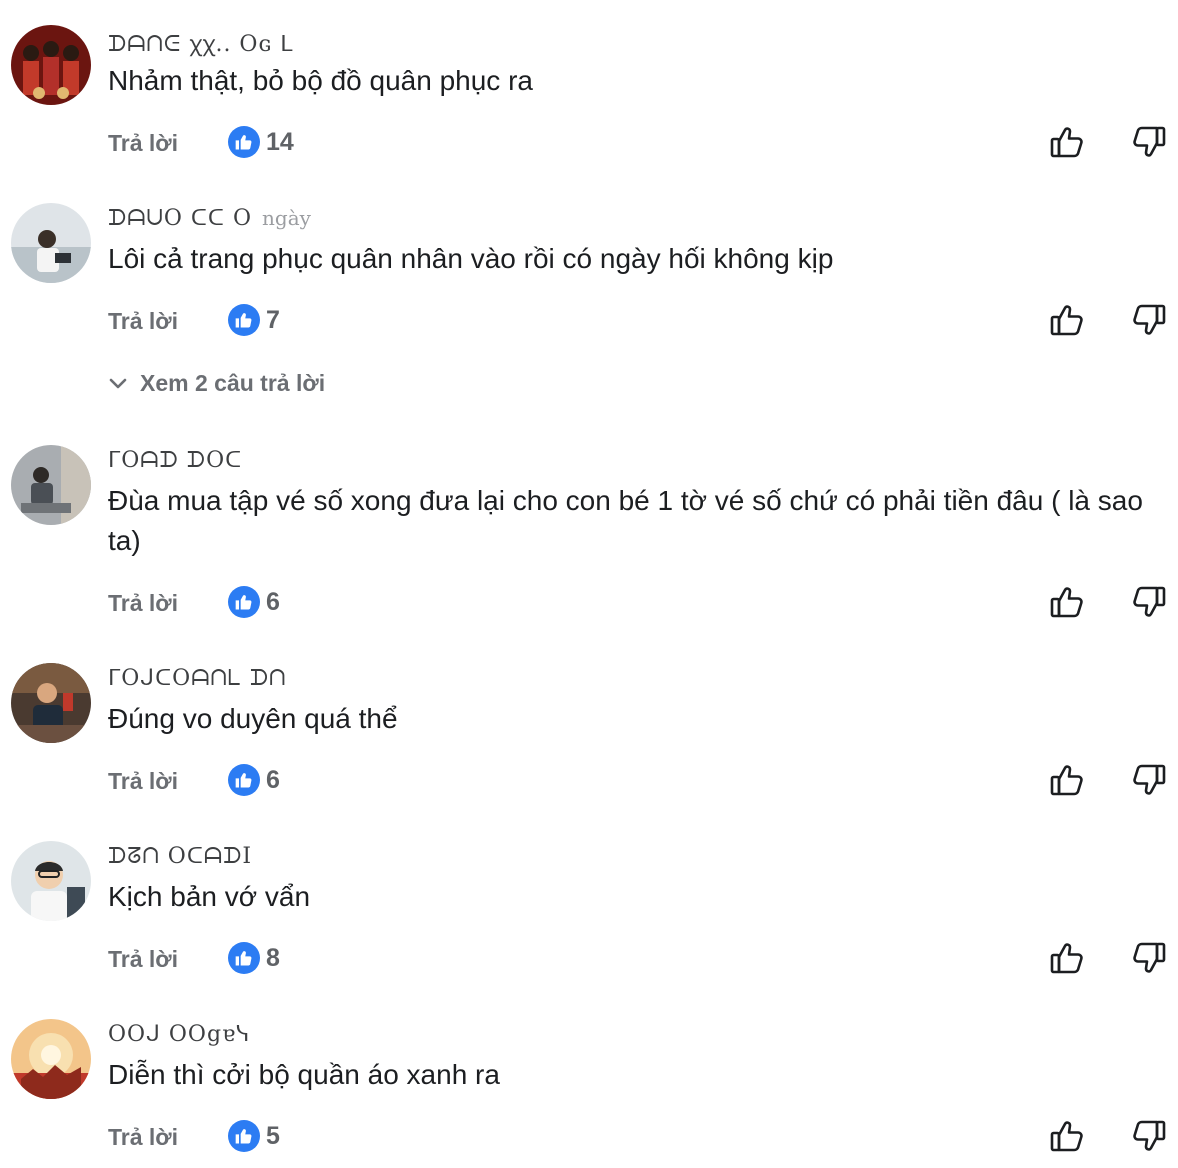 This screenshot has width=1178, height=1168. What do you see at coordinates (643, 1138) in the screenshot?
I see `comment-actions: Trả lời 5` at bounding box center [643, 1138].